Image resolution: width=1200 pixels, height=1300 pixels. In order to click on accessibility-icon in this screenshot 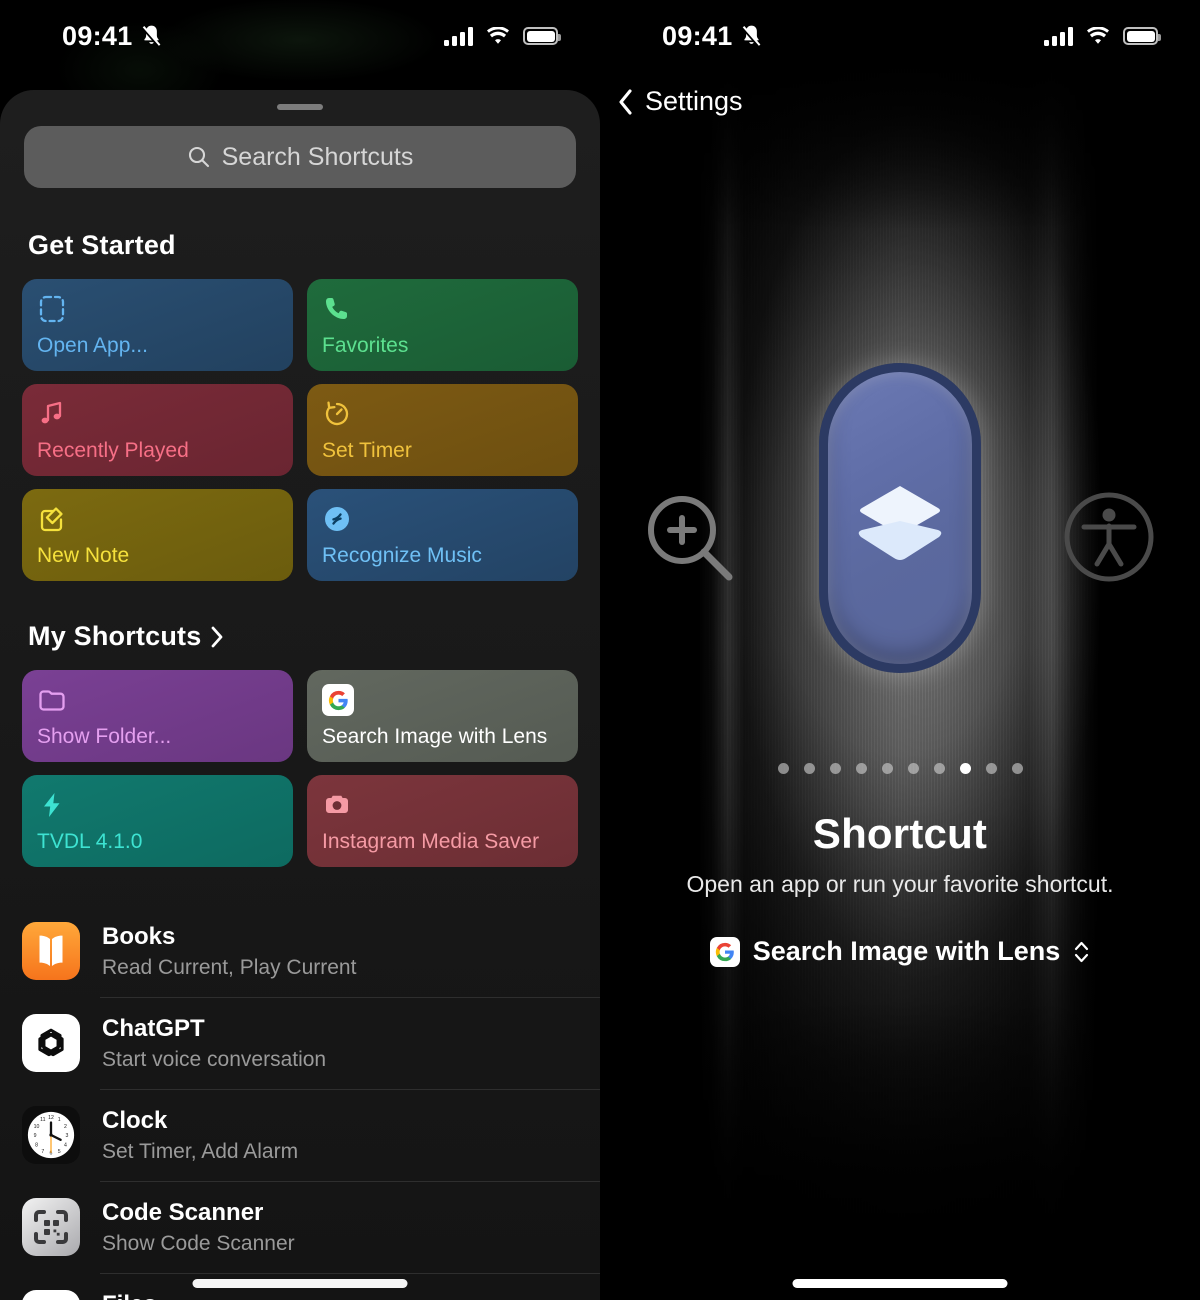, I will do `click(1109, 537)`.